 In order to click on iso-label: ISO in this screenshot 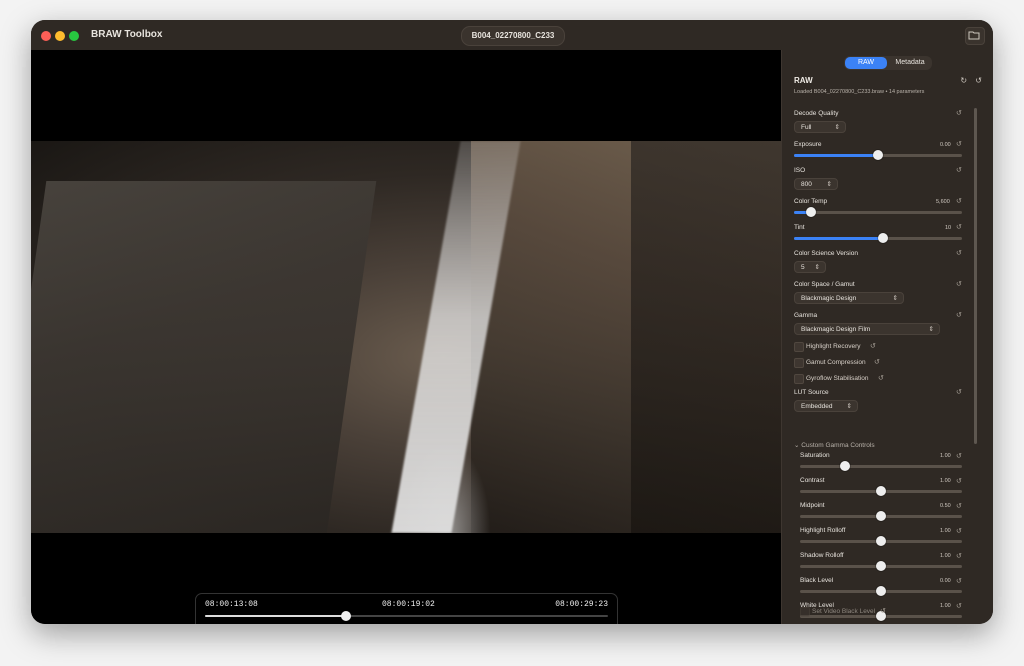, I will do `click(800, 170)`.